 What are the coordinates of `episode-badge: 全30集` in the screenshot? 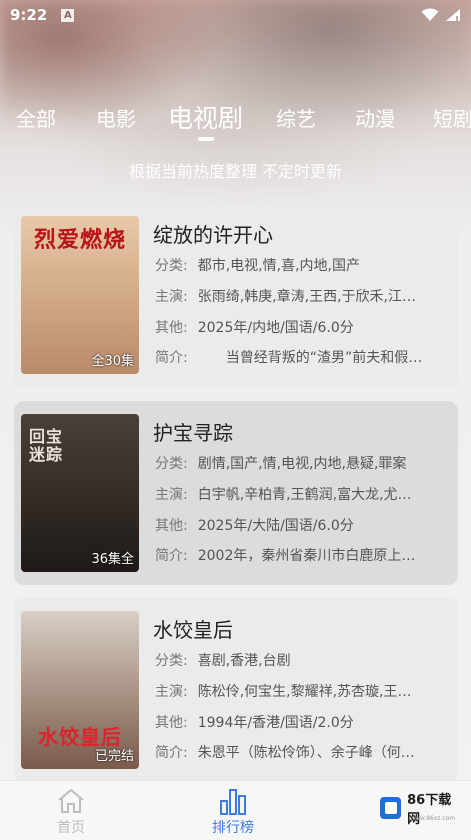 It's located at (112, 361).